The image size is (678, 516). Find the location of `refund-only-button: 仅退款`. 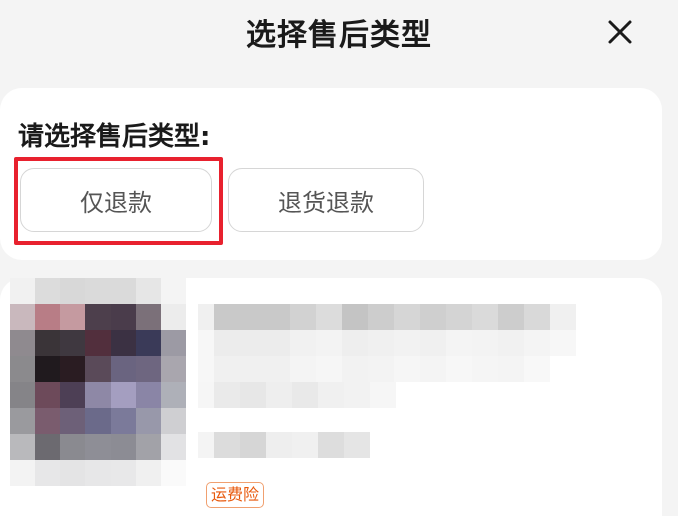

refund-only-button: 仅退款 is located at coordinates (116, 200).